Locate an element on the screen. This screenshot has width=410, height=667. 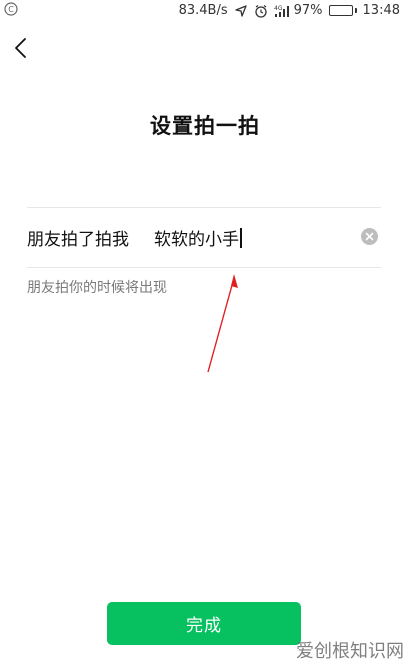
status-bar: C 83.4B/s 4G 97% 13:48 is located at coordinates (205, 11).